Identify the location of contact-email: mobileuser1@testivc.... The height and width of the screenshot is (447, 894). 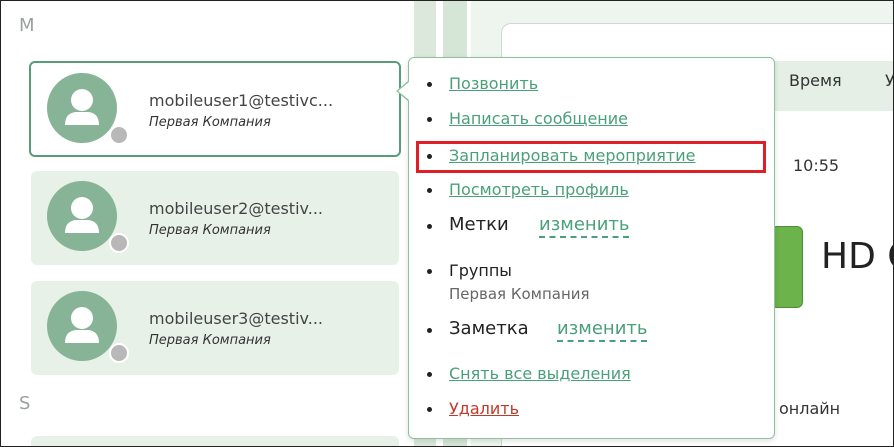
(241, 100).